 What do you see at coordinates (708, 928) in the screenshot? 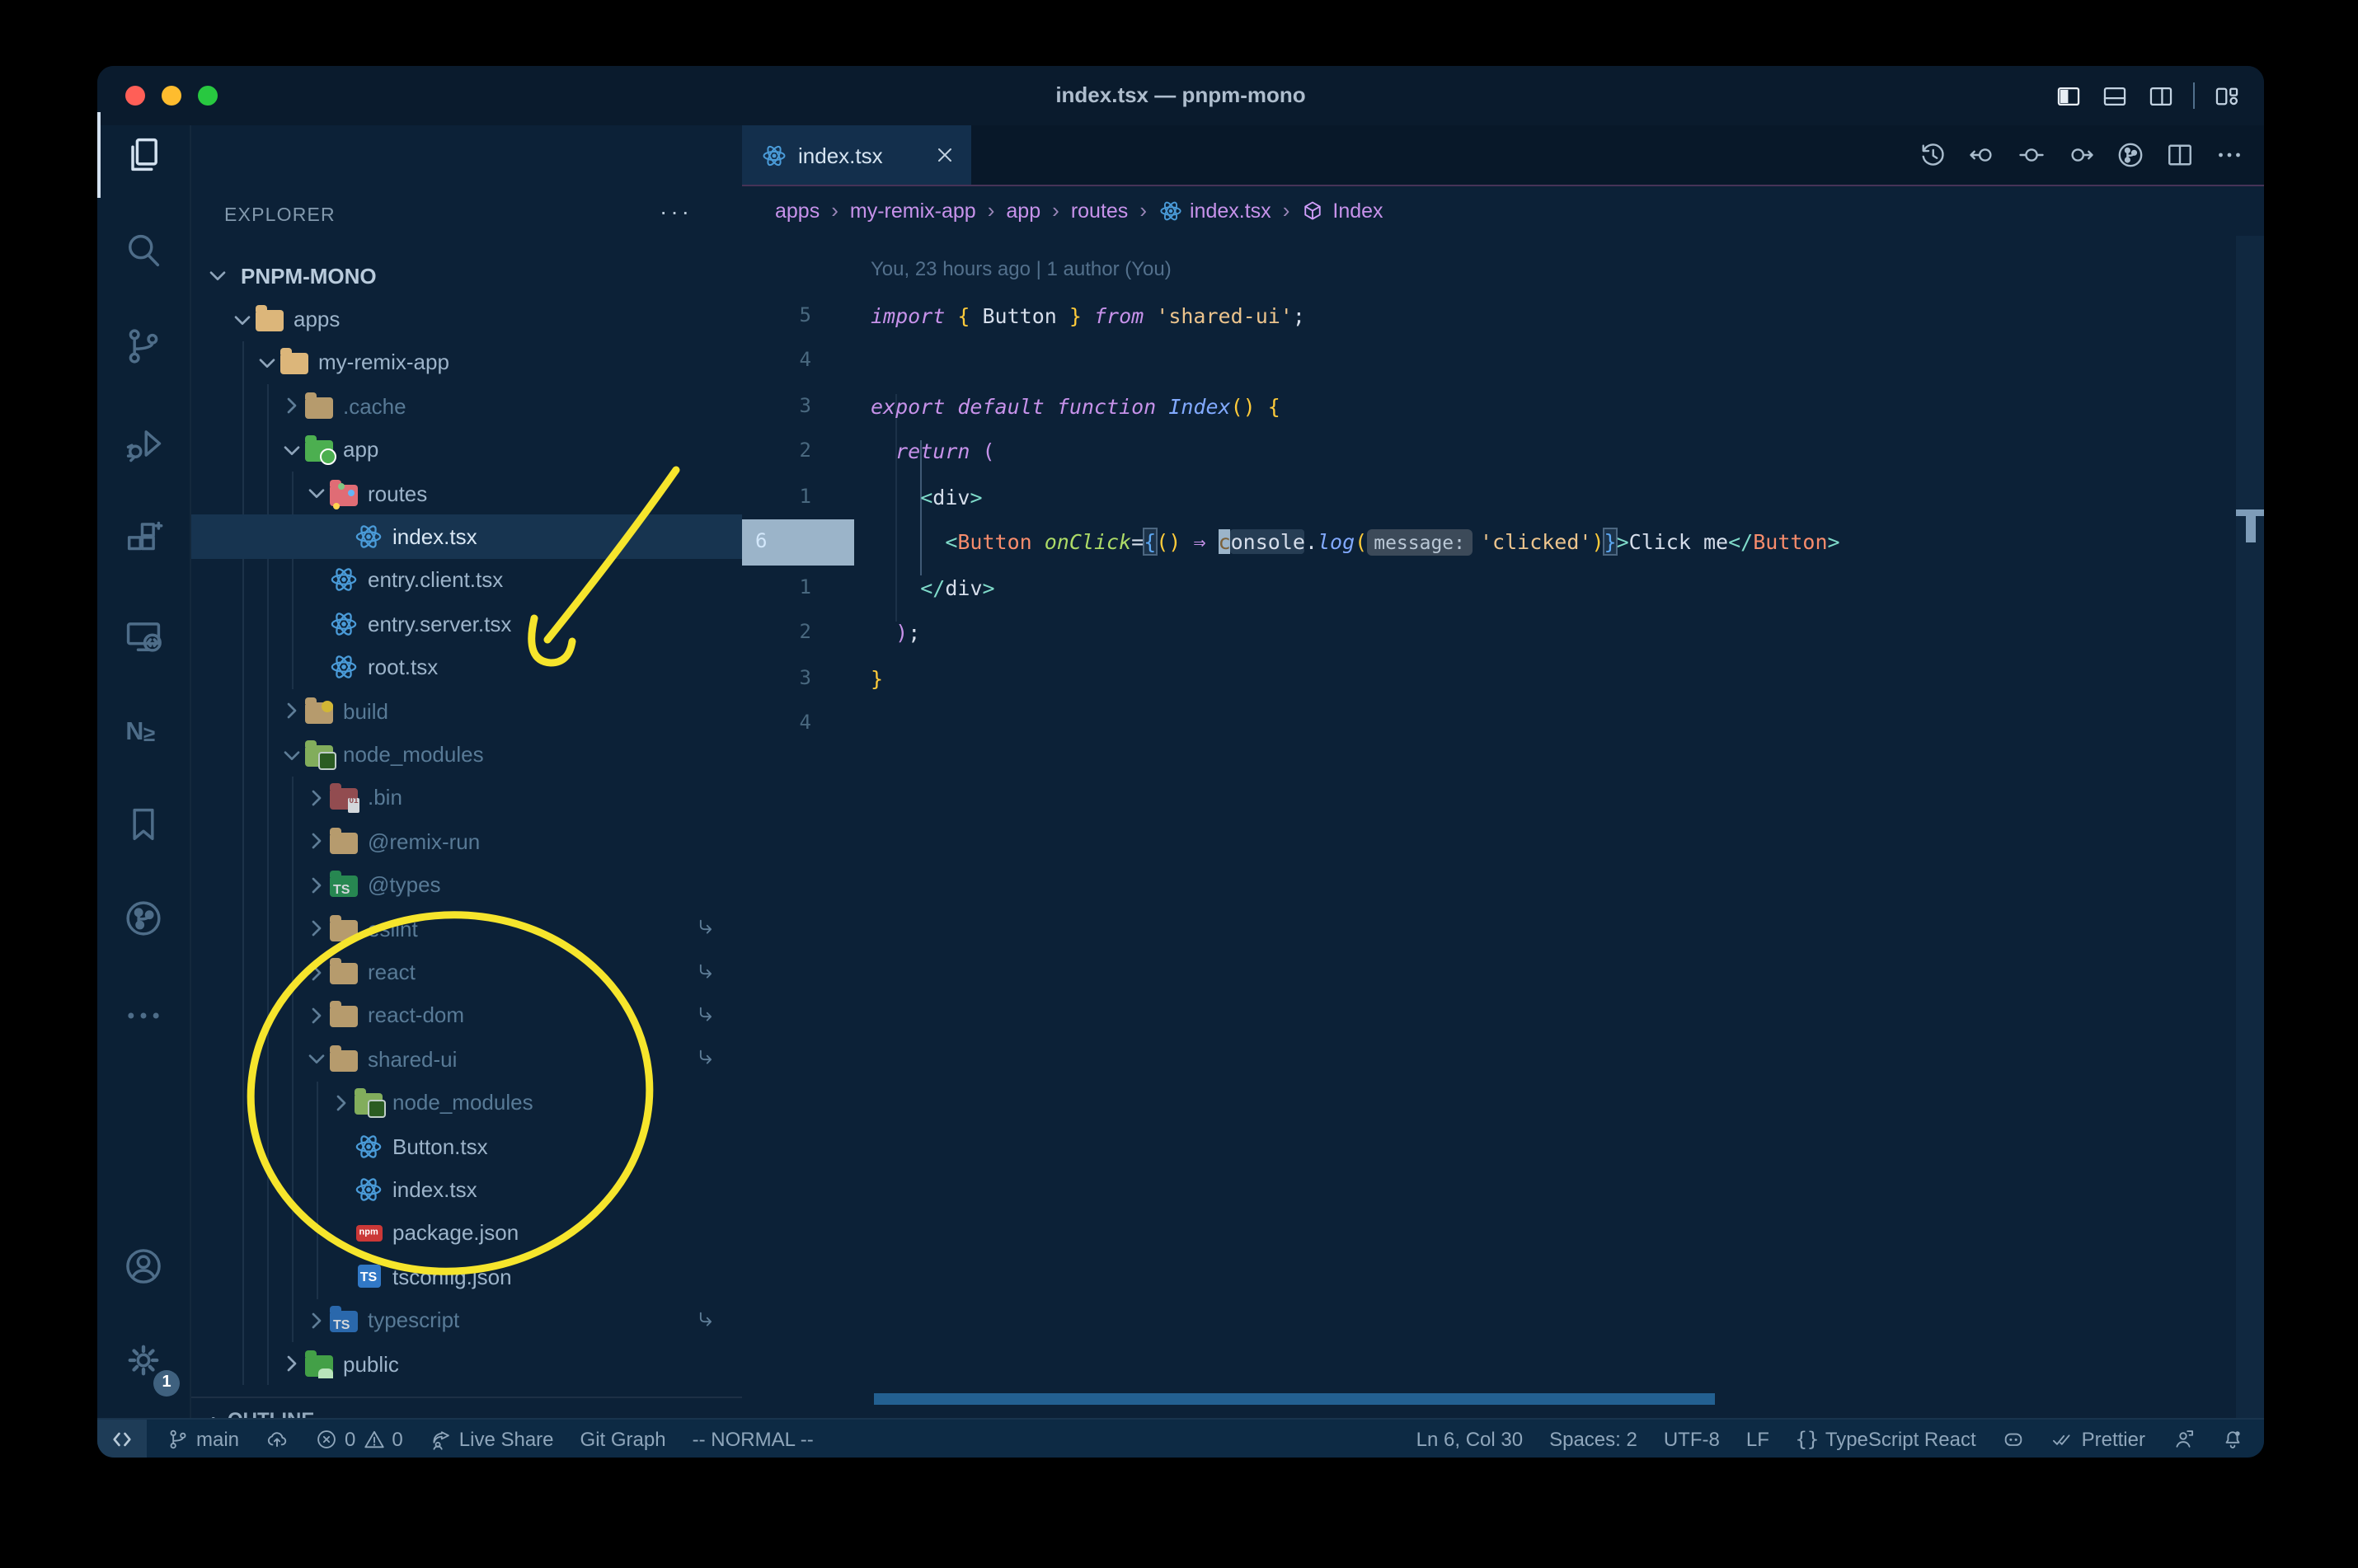
I see `symlink-icon` at bounding box center [708, 928].